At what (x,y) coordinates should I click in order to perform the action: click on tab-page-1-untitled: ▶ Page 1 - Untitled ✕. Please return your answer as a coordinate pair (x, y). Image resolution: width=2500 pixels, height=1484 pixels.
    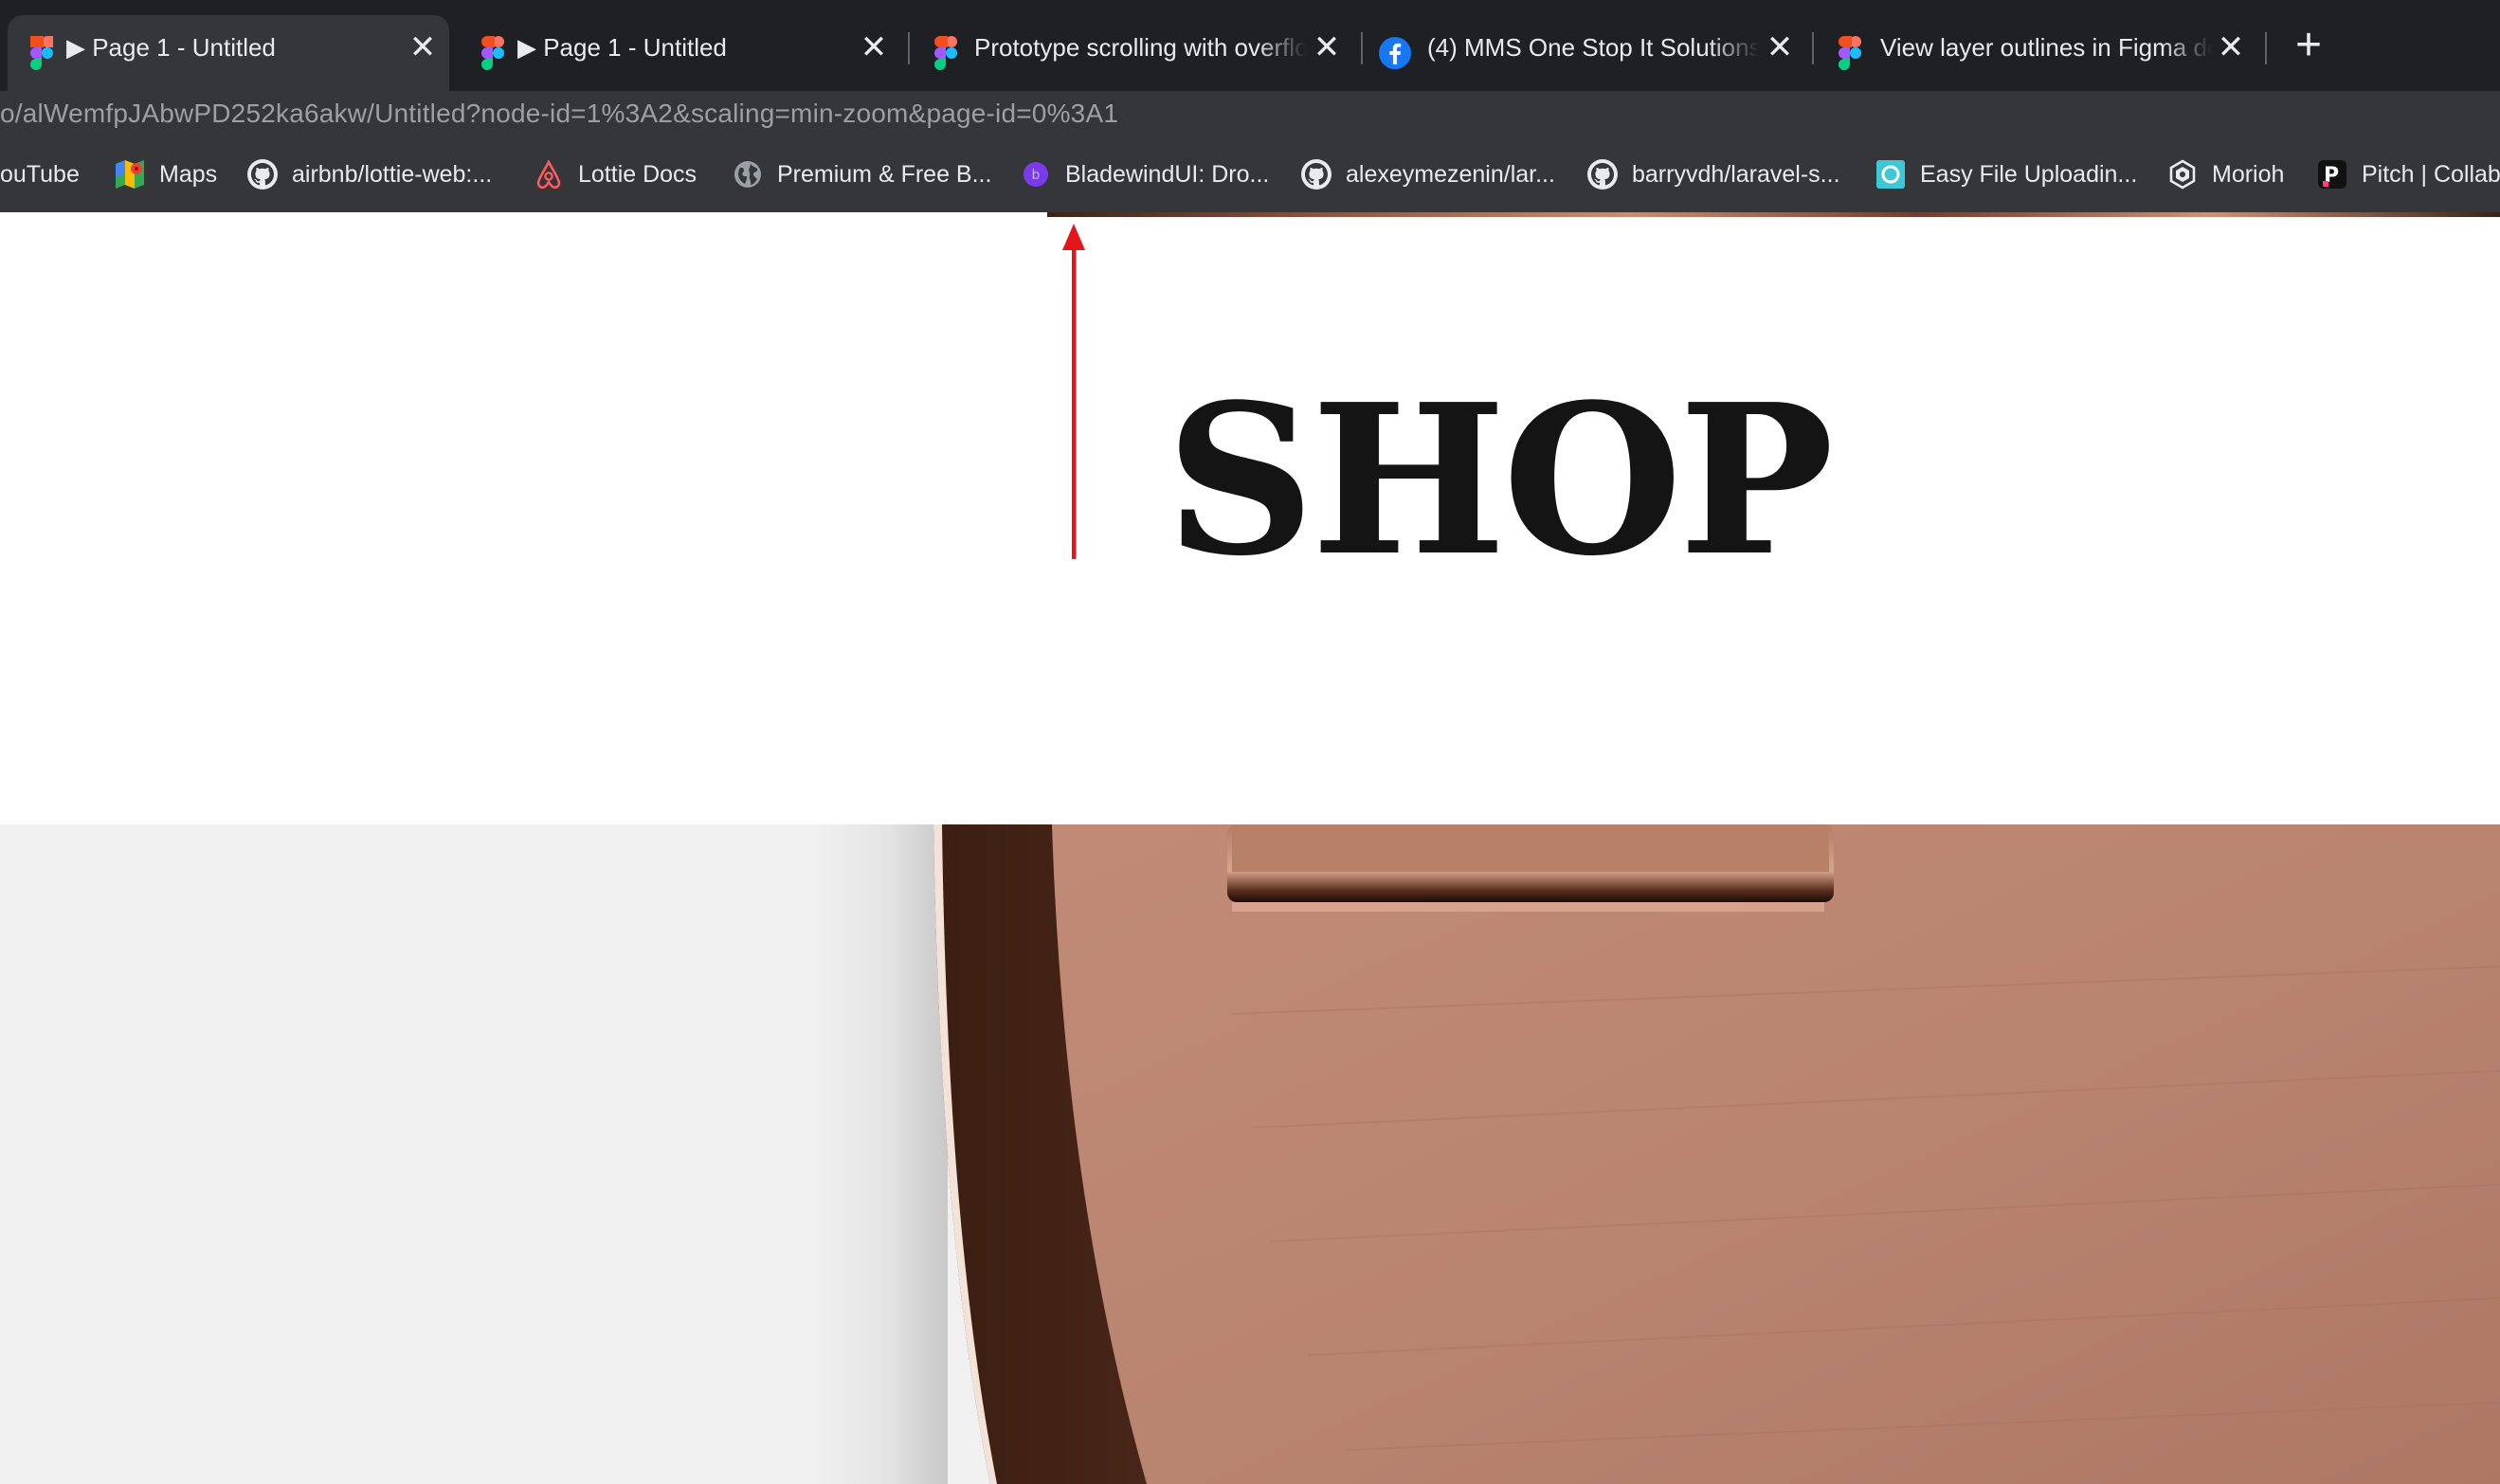
    Looking at the image, I should click on (681, 53).